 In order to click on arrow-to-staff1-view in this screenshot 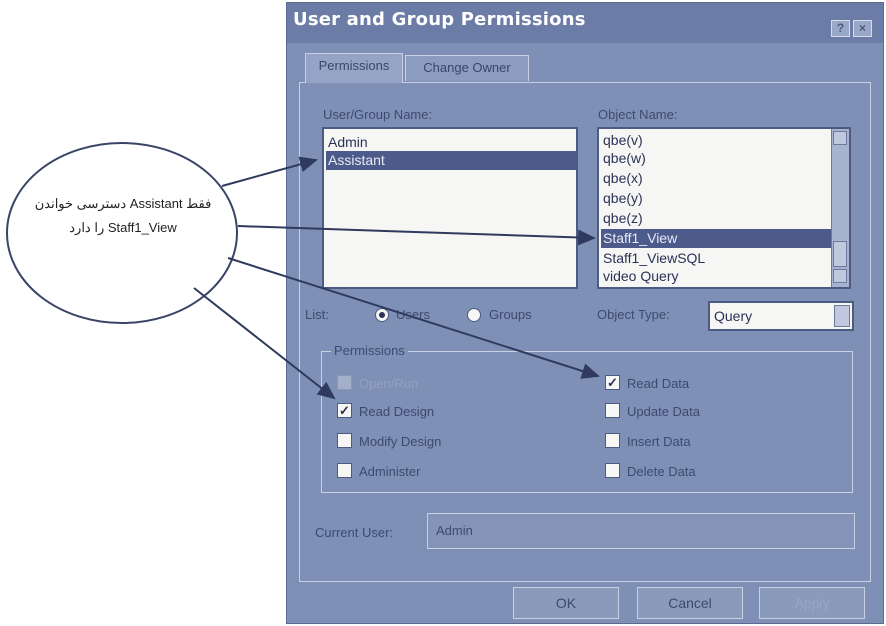, I will do `click(416, 235)`.